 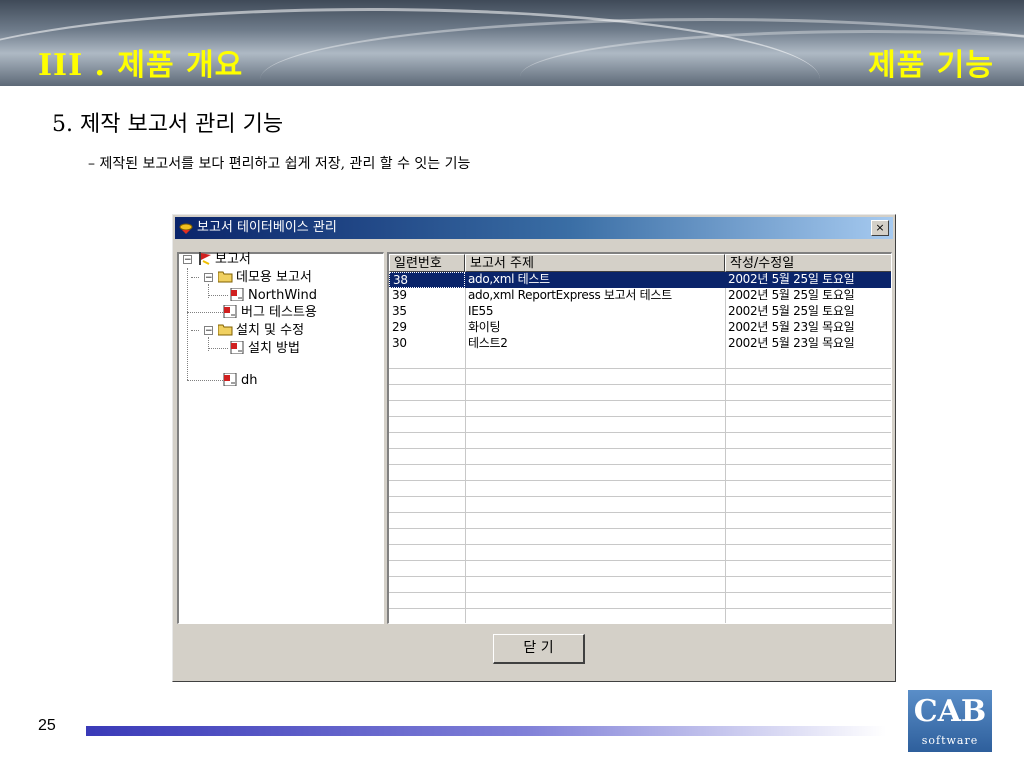 I want to click on dialog-titlebar: 보고서 테이터베이스 관리 ×, so click(x=534, y=228).